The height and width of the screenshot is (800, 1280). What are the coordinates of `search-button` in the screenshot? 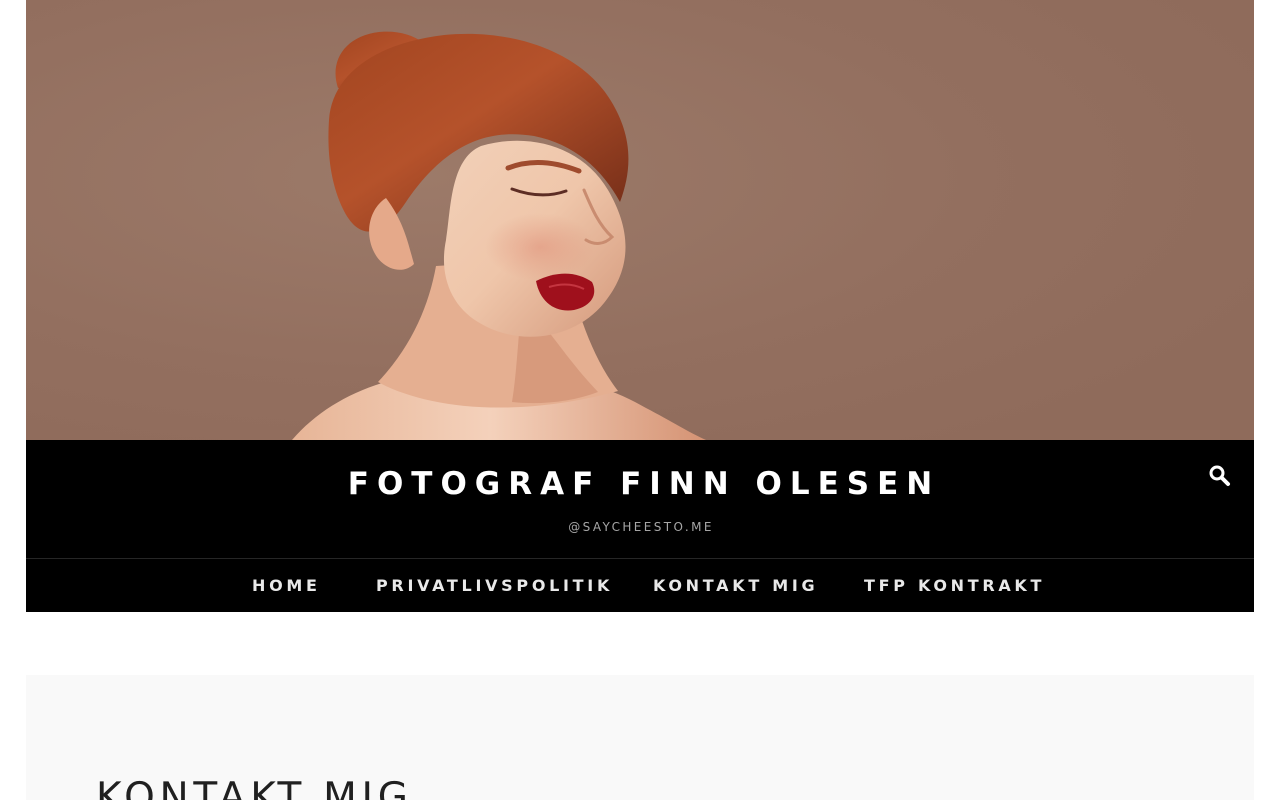 It's located at (1219, 475).